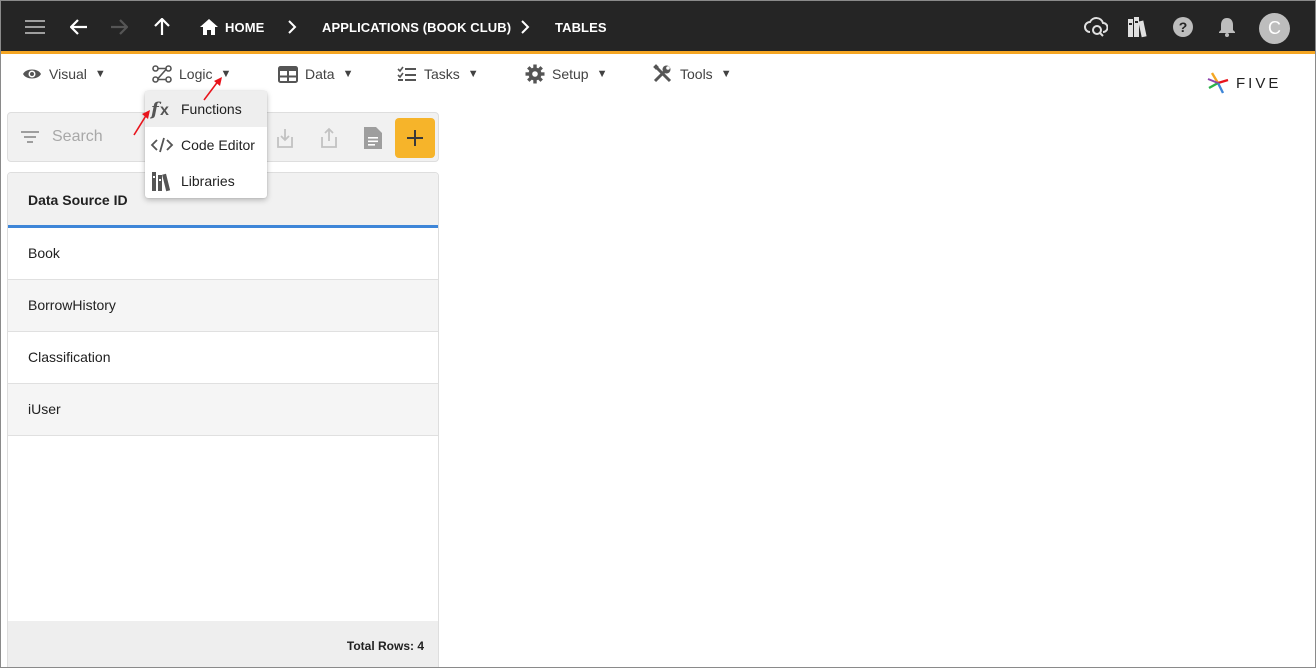 The height and width of the screenshot is (668, 1316). I want to click on list-item-label: BorrowHistory, so click(72, 305).